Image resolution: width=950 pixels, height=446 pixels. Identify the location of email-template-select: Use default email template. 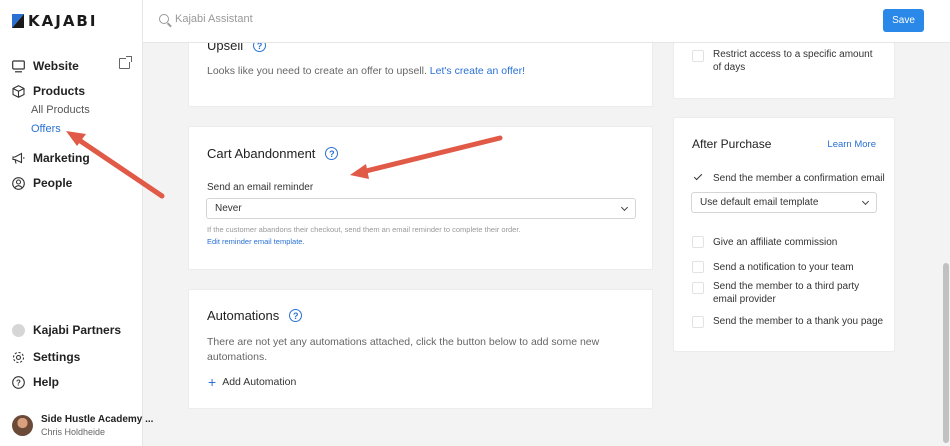
(784, 202).